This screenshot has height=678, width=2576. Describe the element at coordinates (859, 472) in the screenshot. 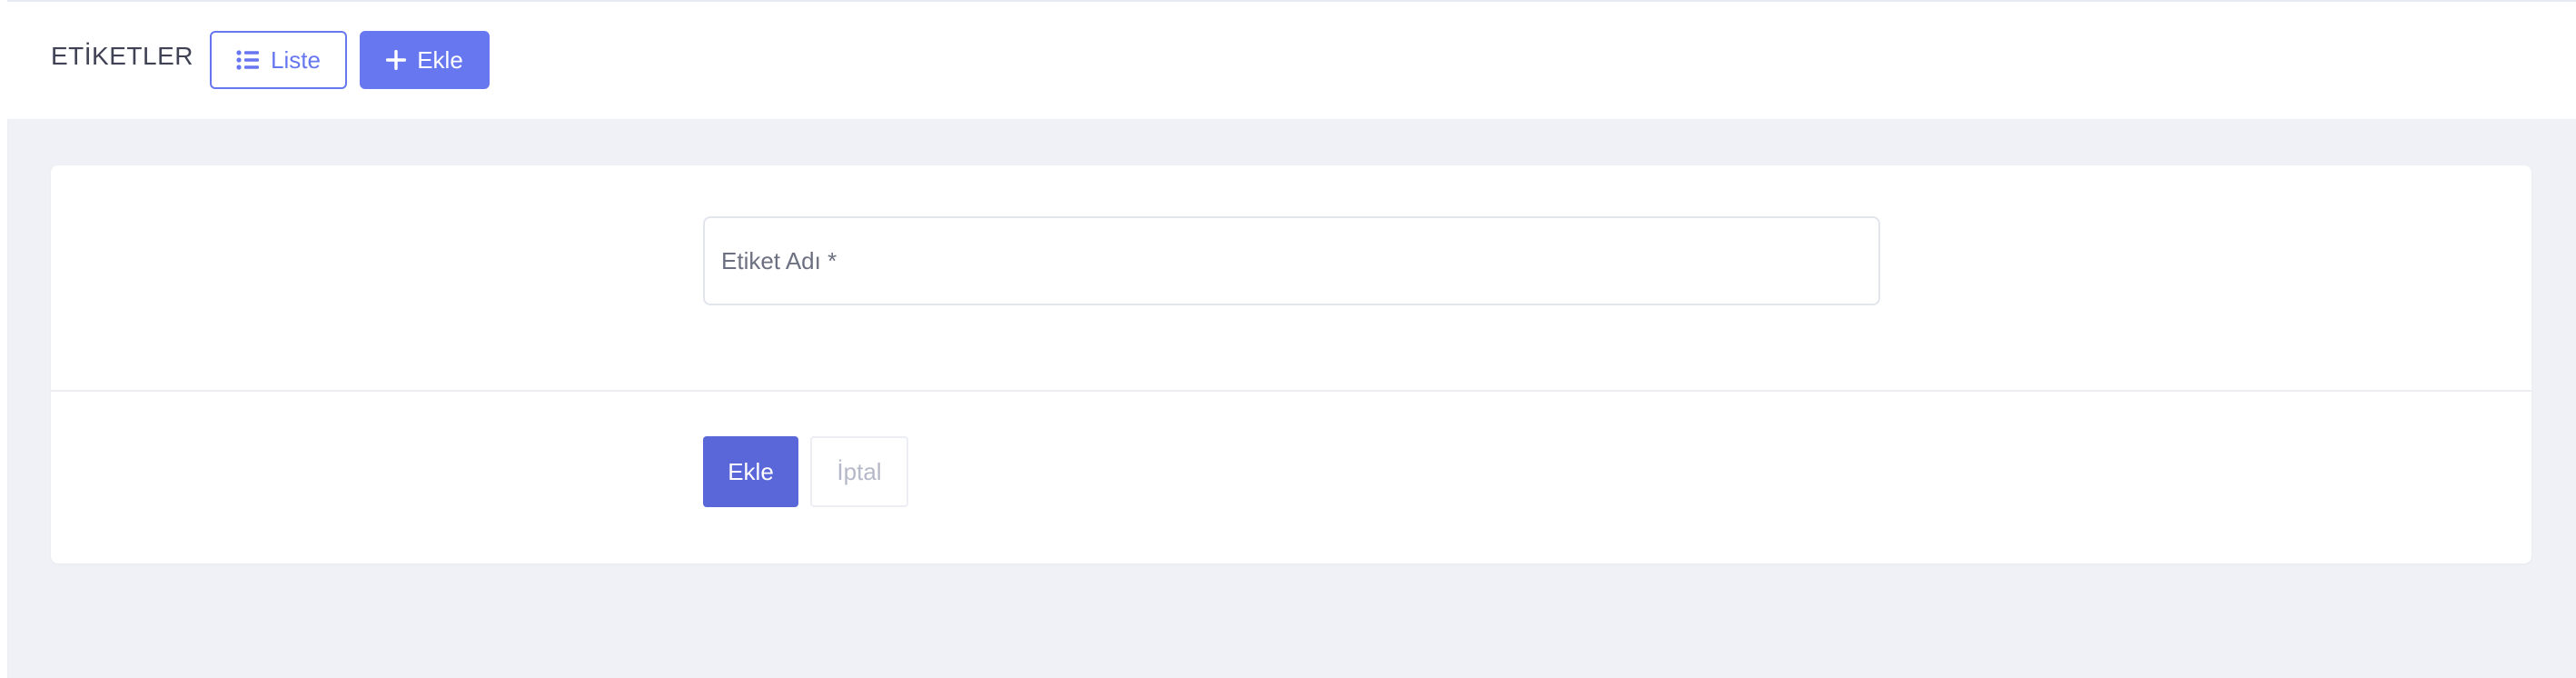

I see `cancel-button: İptal` at that location.